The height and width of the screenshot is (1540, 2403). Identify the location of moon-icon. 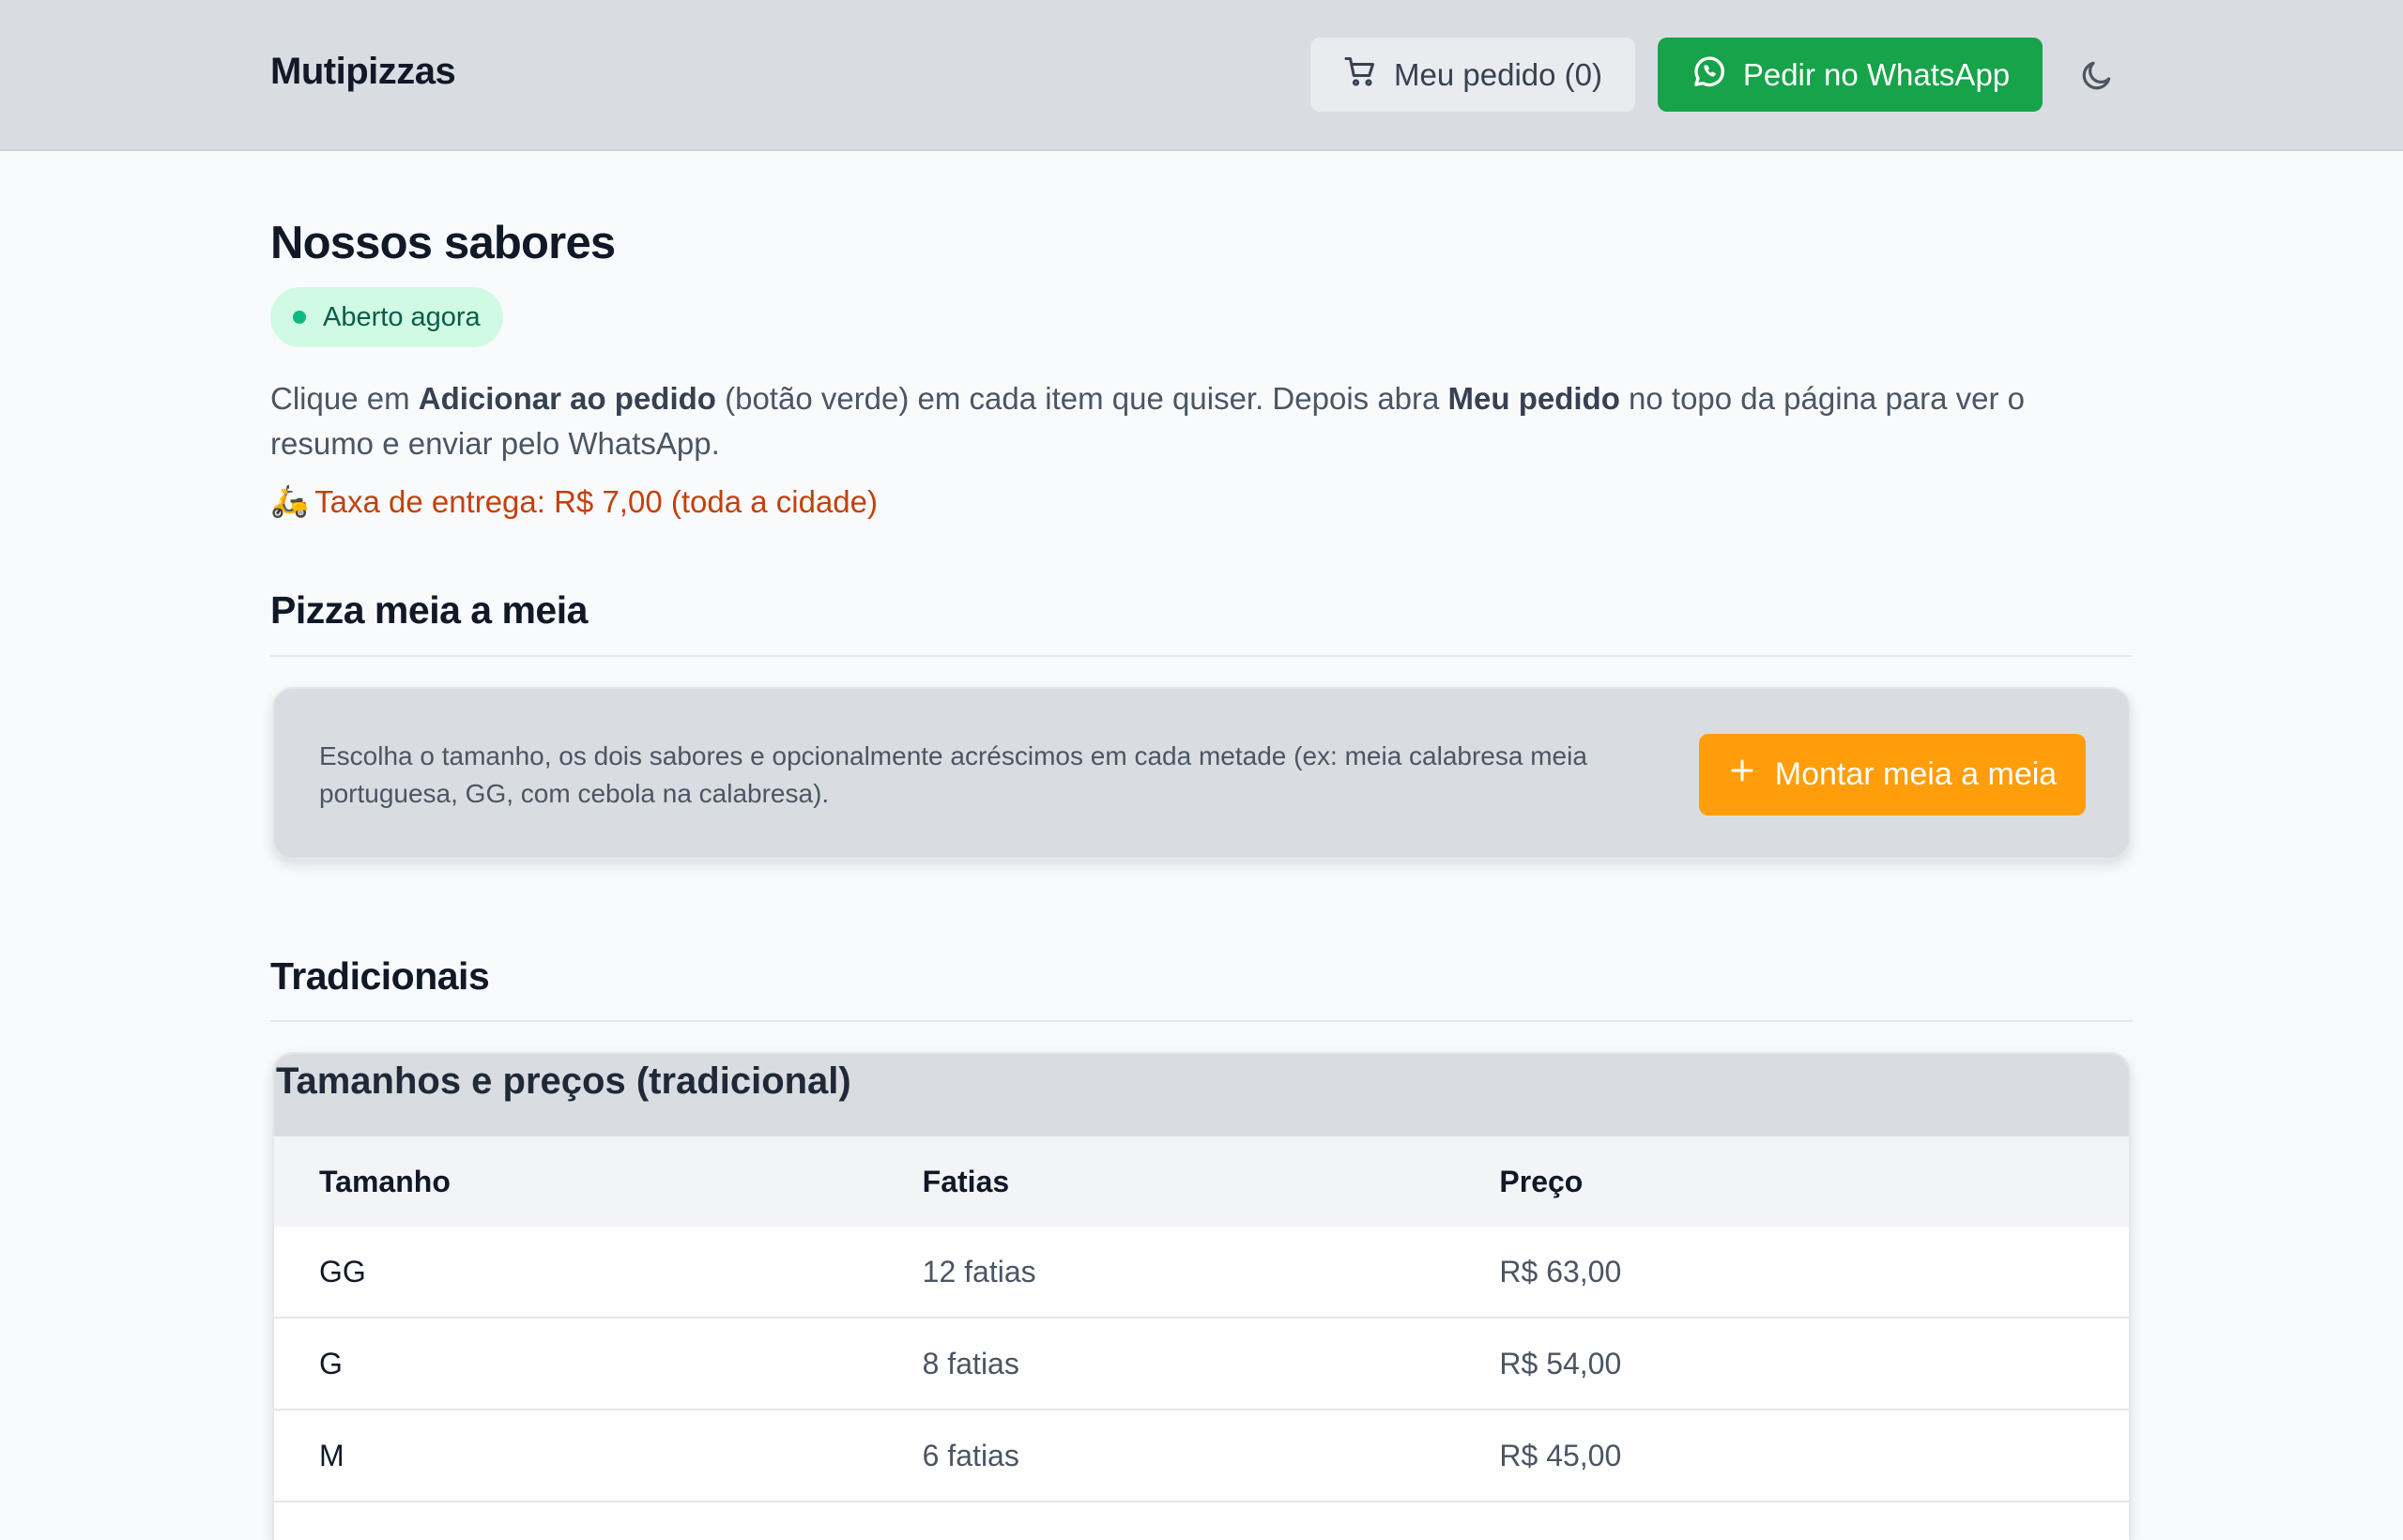
(2097, 75).